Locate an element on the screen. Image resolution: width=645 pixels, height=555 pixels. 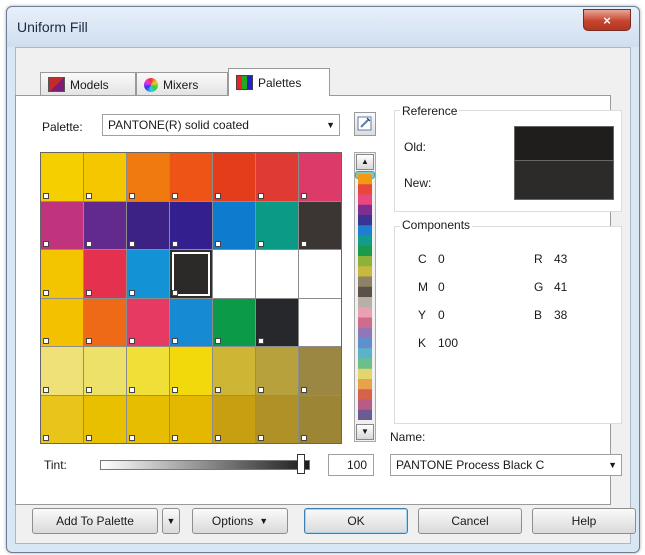
component-g-value: 41 is located at coordinates (561, 287).